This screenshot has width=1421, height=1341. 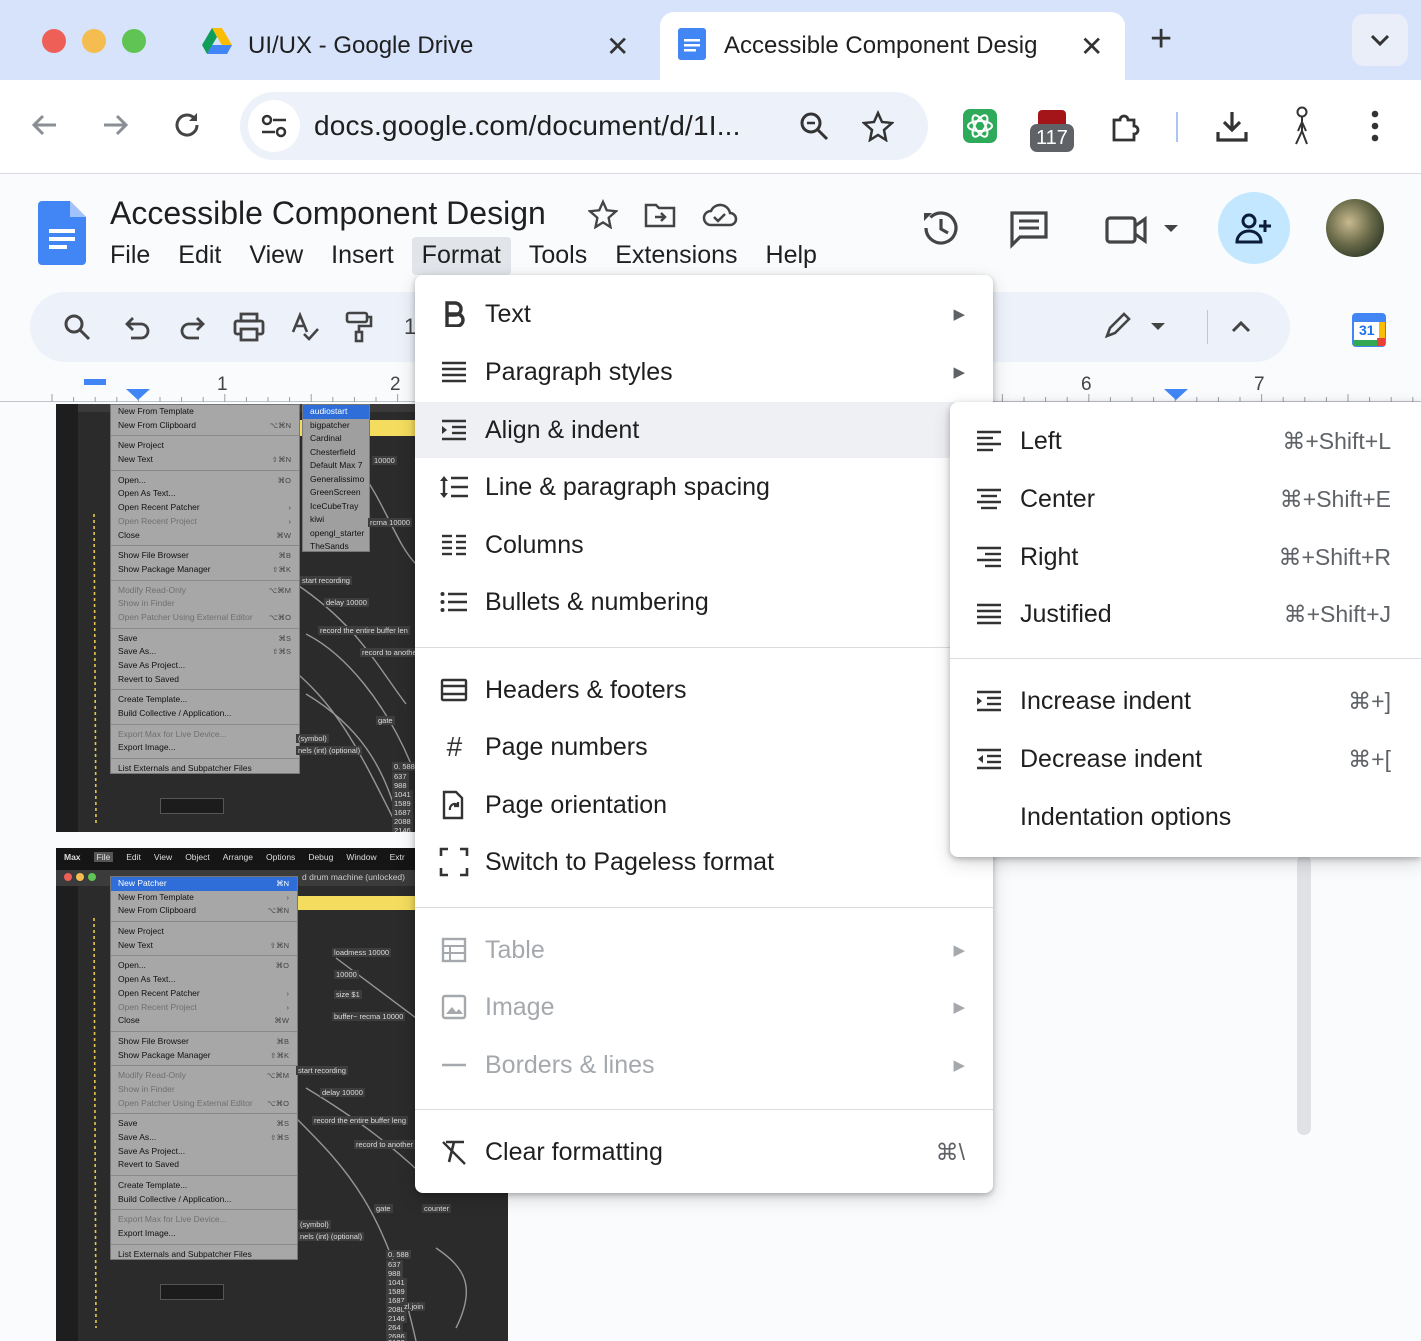 I want to click on decrease-indent-item: Decrease indent ⌘+[, so click(x=1185, y=759).